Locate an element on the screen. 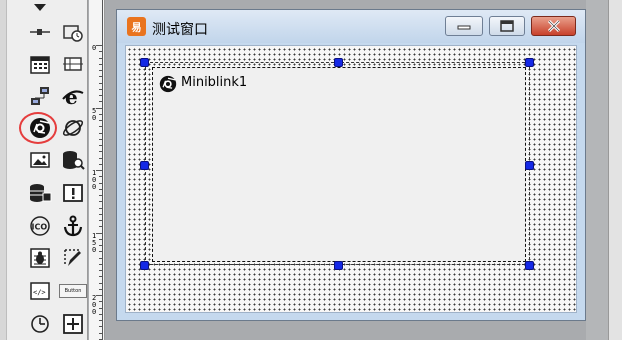 This screenshot has width=622, height=340. ico-icon: ICO is located at coordinates (40, 226).